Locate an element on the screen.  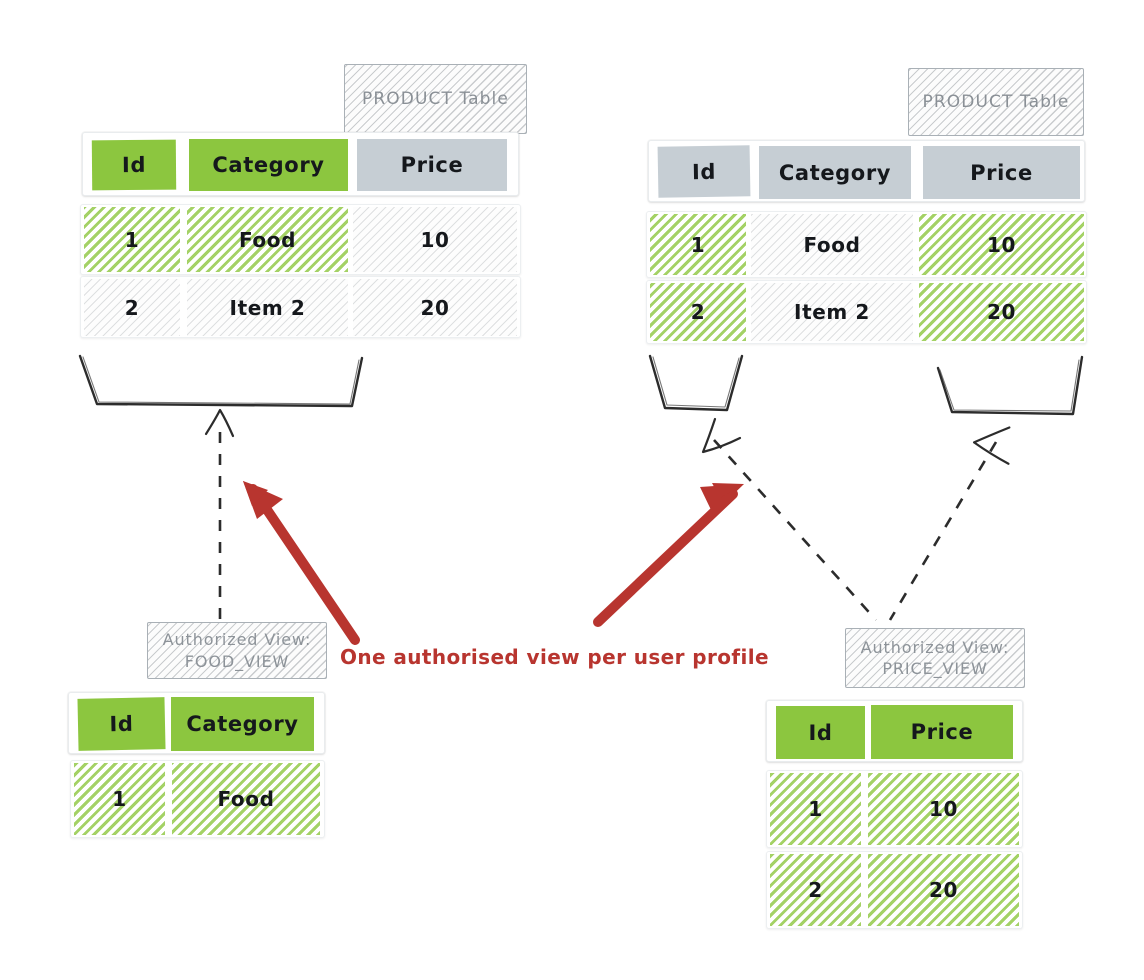
table-row: 2 20 is located at coordinates (894, 890).